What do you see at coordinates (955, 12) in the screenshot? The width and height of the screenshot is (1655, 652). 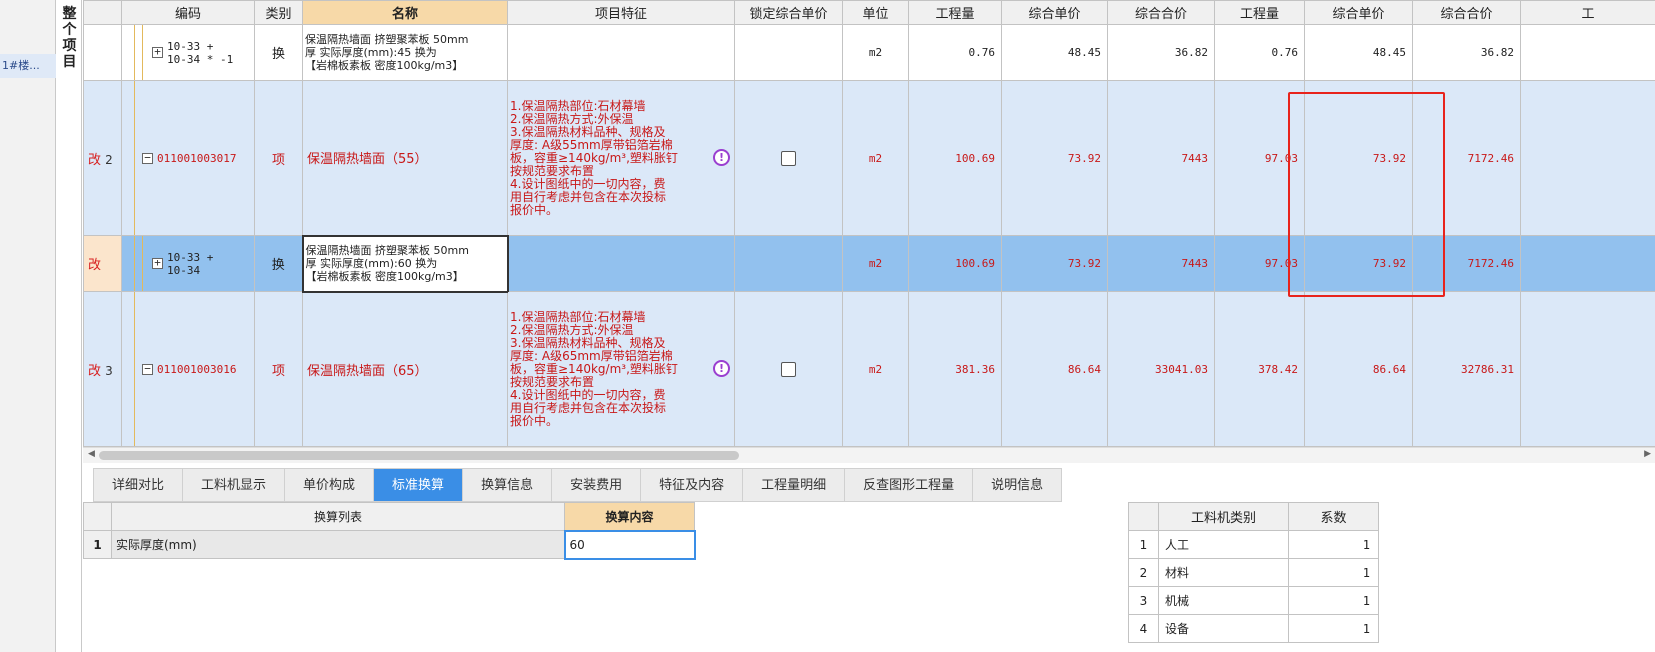 I see `header-qty-1: 工程量` at bounding box center [955, 12].